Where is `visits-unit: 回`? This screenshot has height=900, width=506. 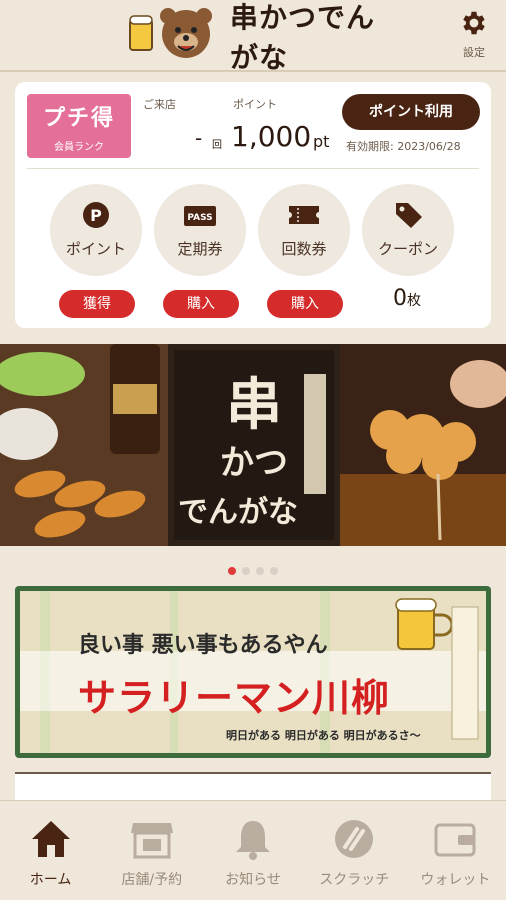 visits-unit: 回 is located at coordinates (217, 145).